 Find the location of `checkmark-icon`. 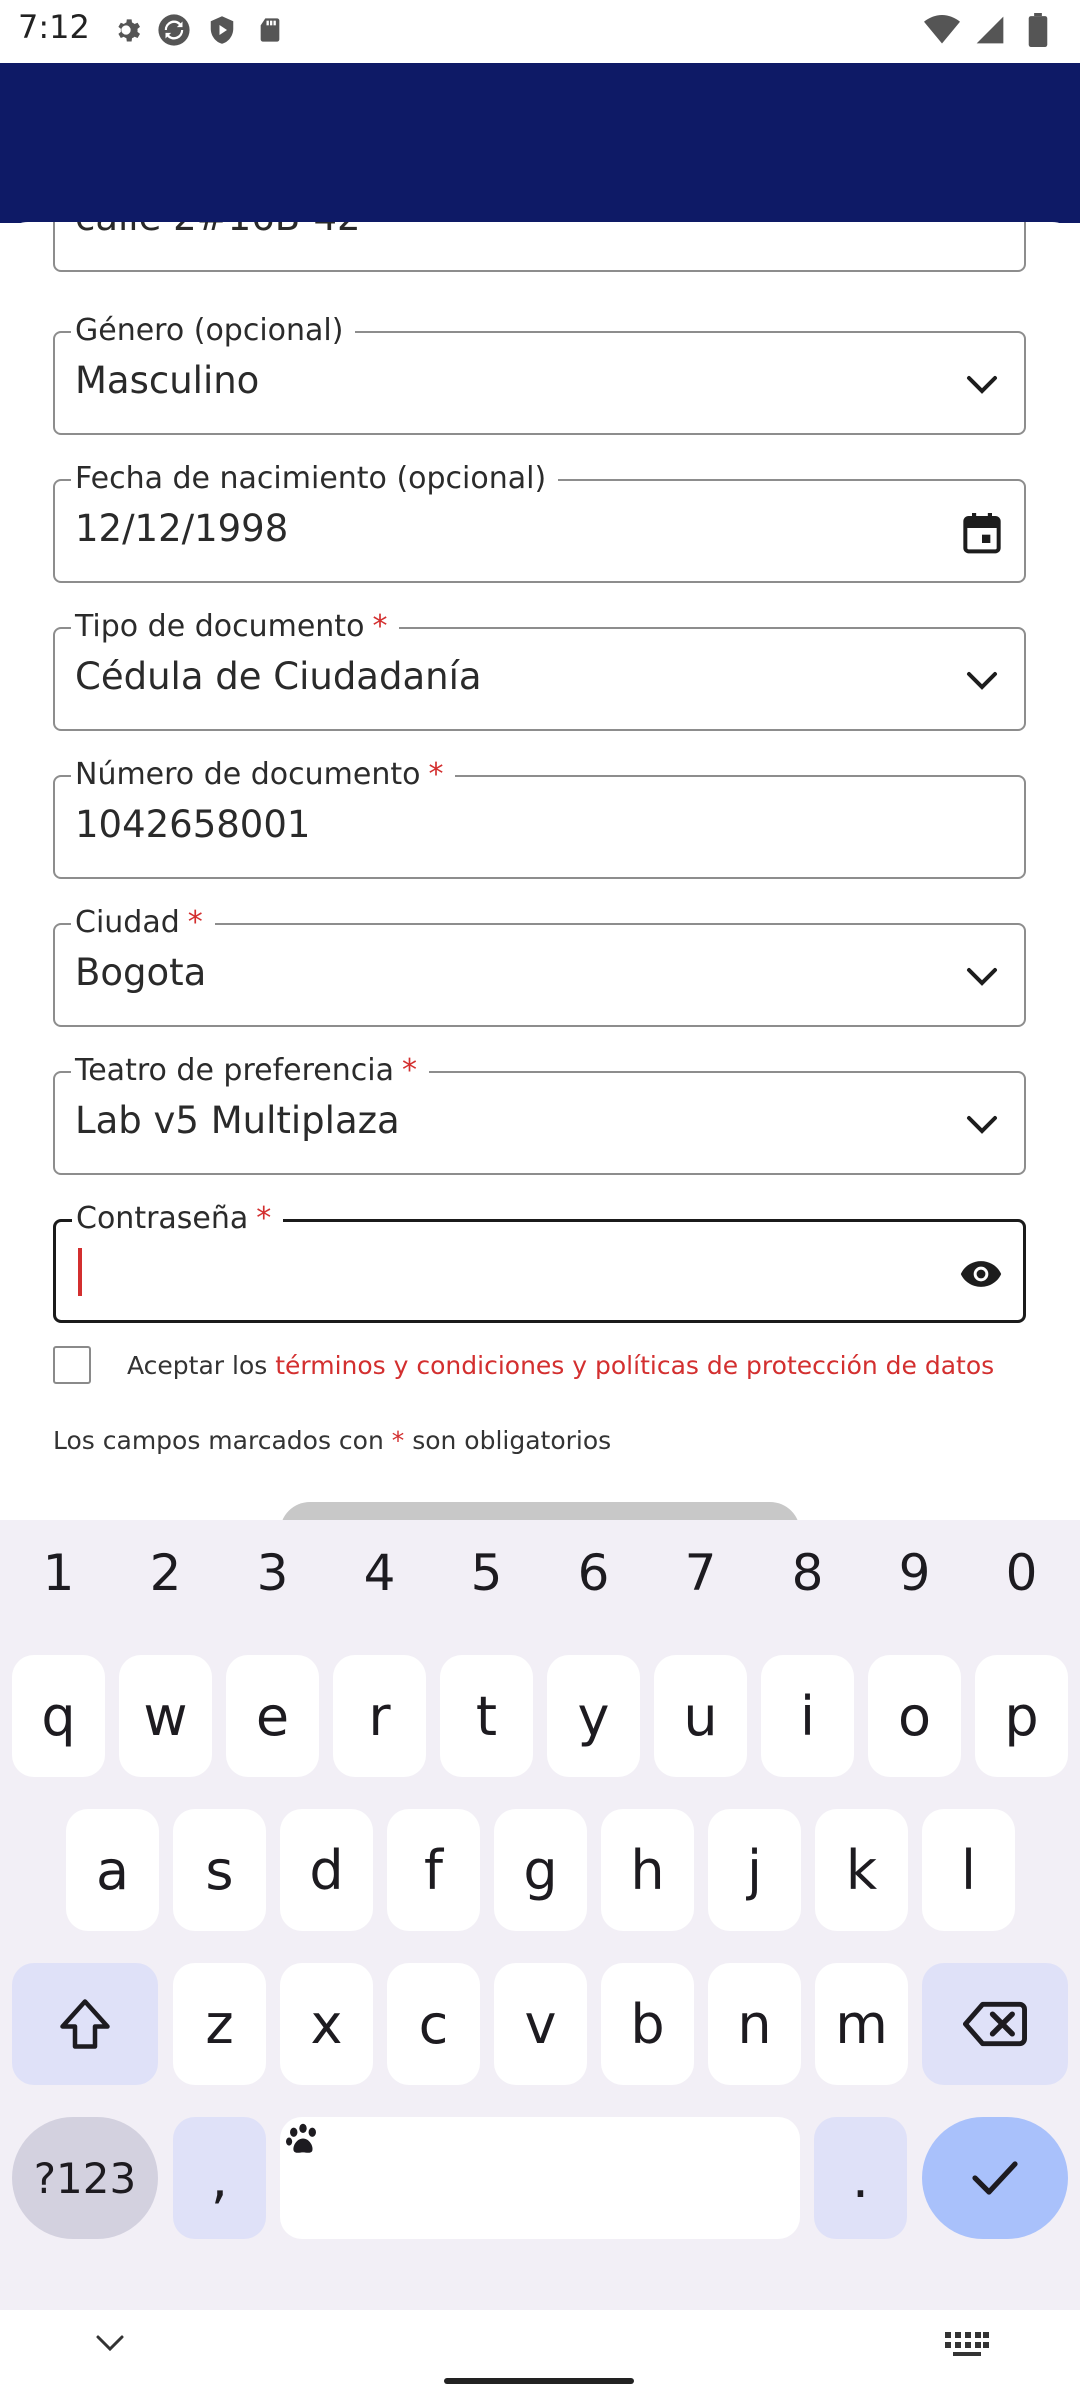

checkmark-icon is located at coordinates (995, 2178).